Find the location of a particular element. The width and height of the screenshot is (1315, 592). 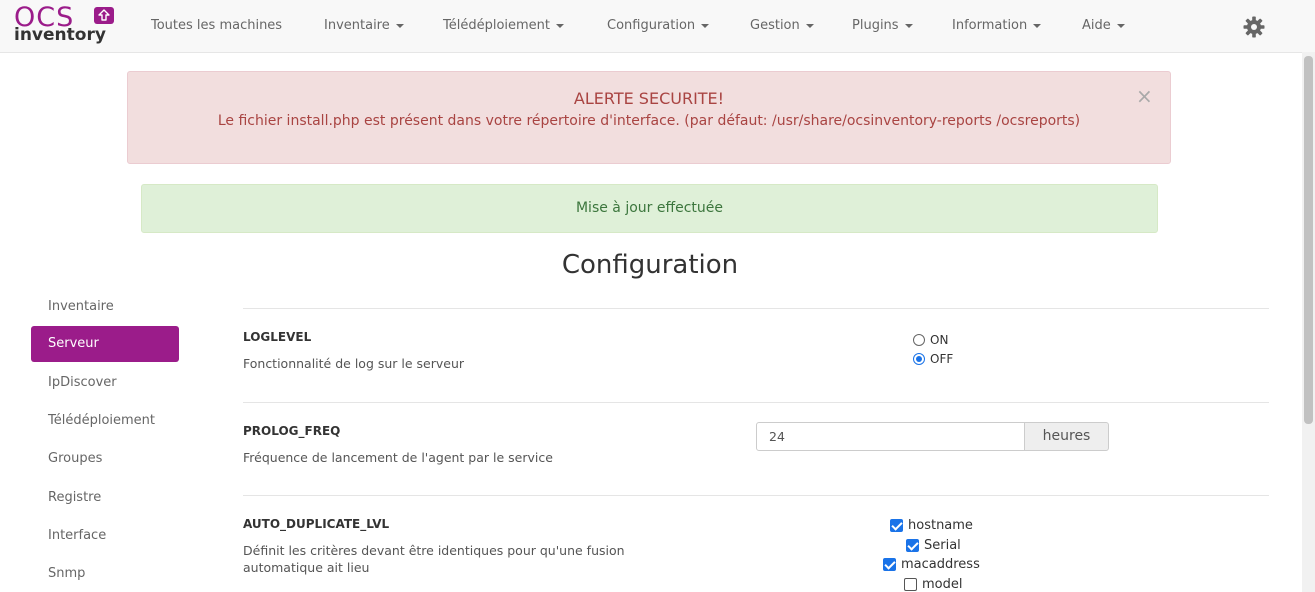

checkbox-model: model is located at coordinates (933, 584).